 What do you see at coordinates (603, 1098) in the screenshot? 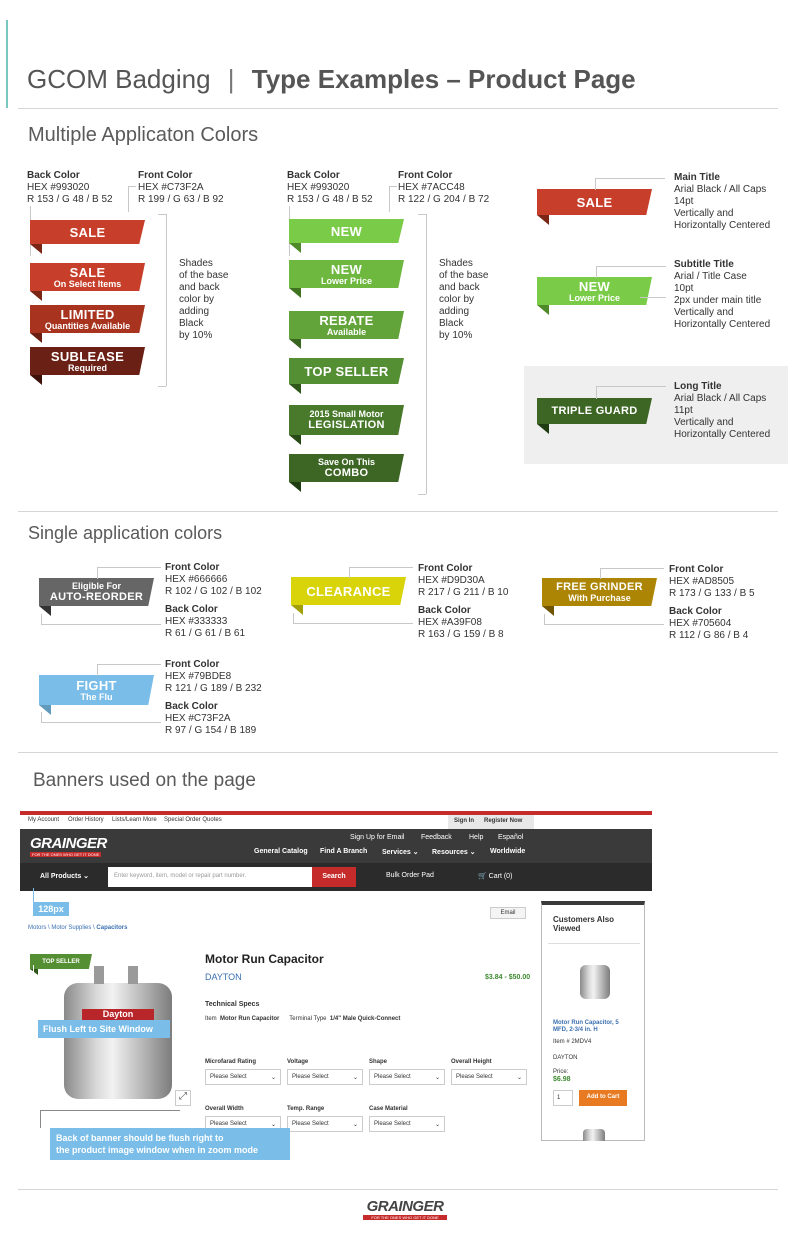
I see `add-to-cart-button: Add to Cart` at bounding box center [603, 1098].